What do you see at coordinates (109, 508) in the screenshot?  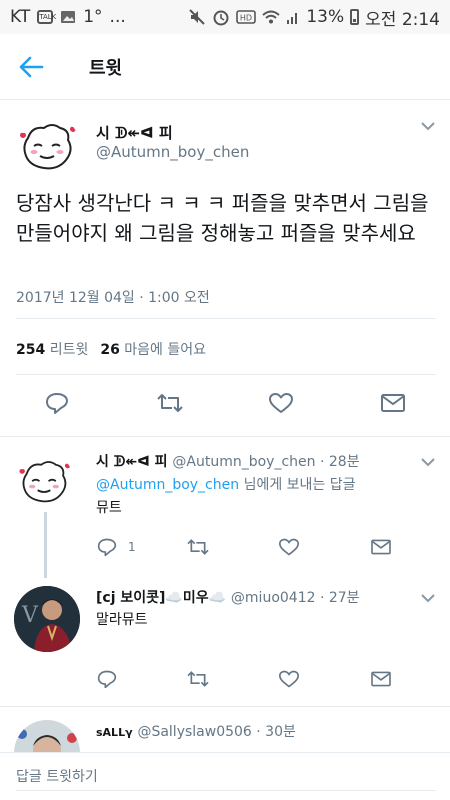 I see `reply-text: 뮤트` at bounding box center [109, 508].